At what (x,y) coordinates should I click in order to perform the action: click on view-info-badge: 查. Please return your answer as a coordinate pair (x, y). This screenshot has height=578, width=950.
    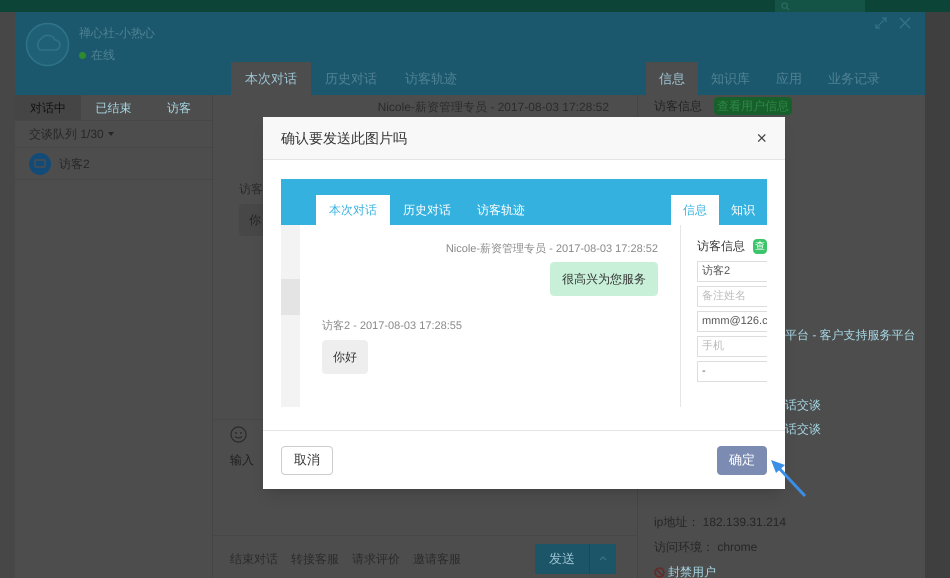
    Looking at the image, I should click on (760, 246).